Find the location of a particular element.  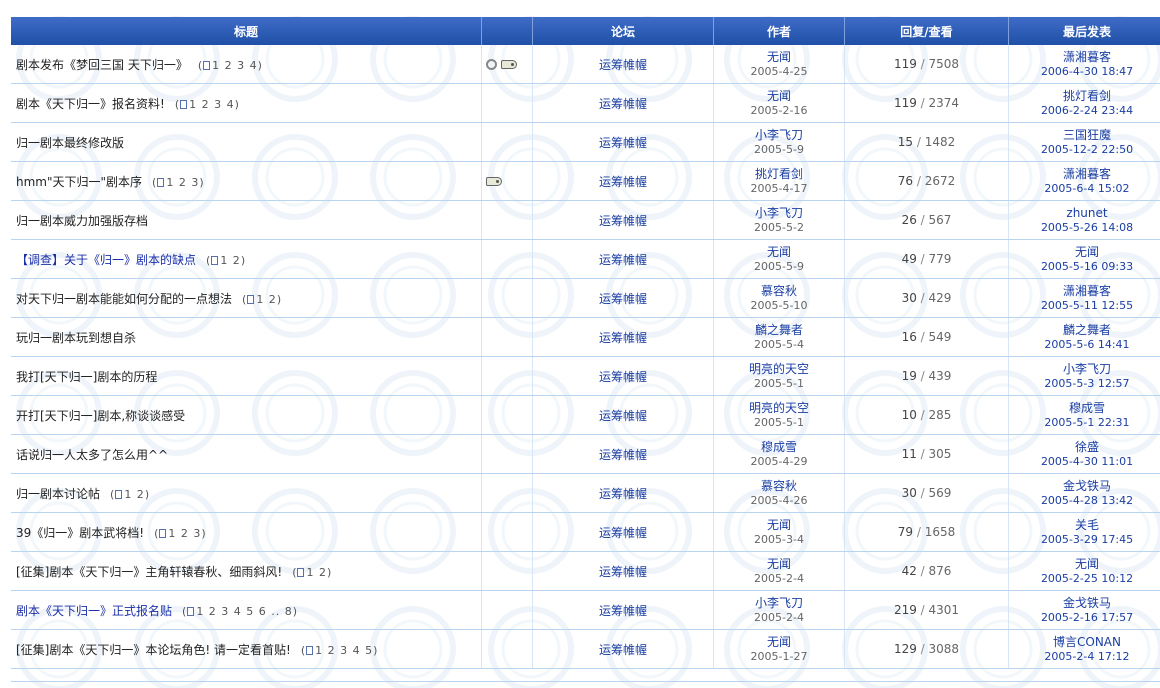

thread-title-link: 39《归一》剧本武将档! is located at coordinates (80, 533).